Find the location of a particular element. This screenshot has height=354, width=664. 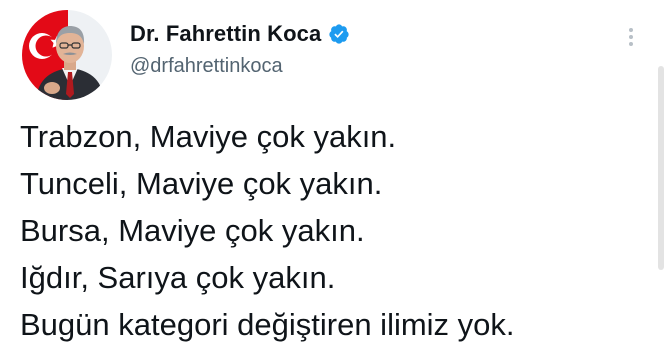

scrollbar is located at coordinates (661, 168).